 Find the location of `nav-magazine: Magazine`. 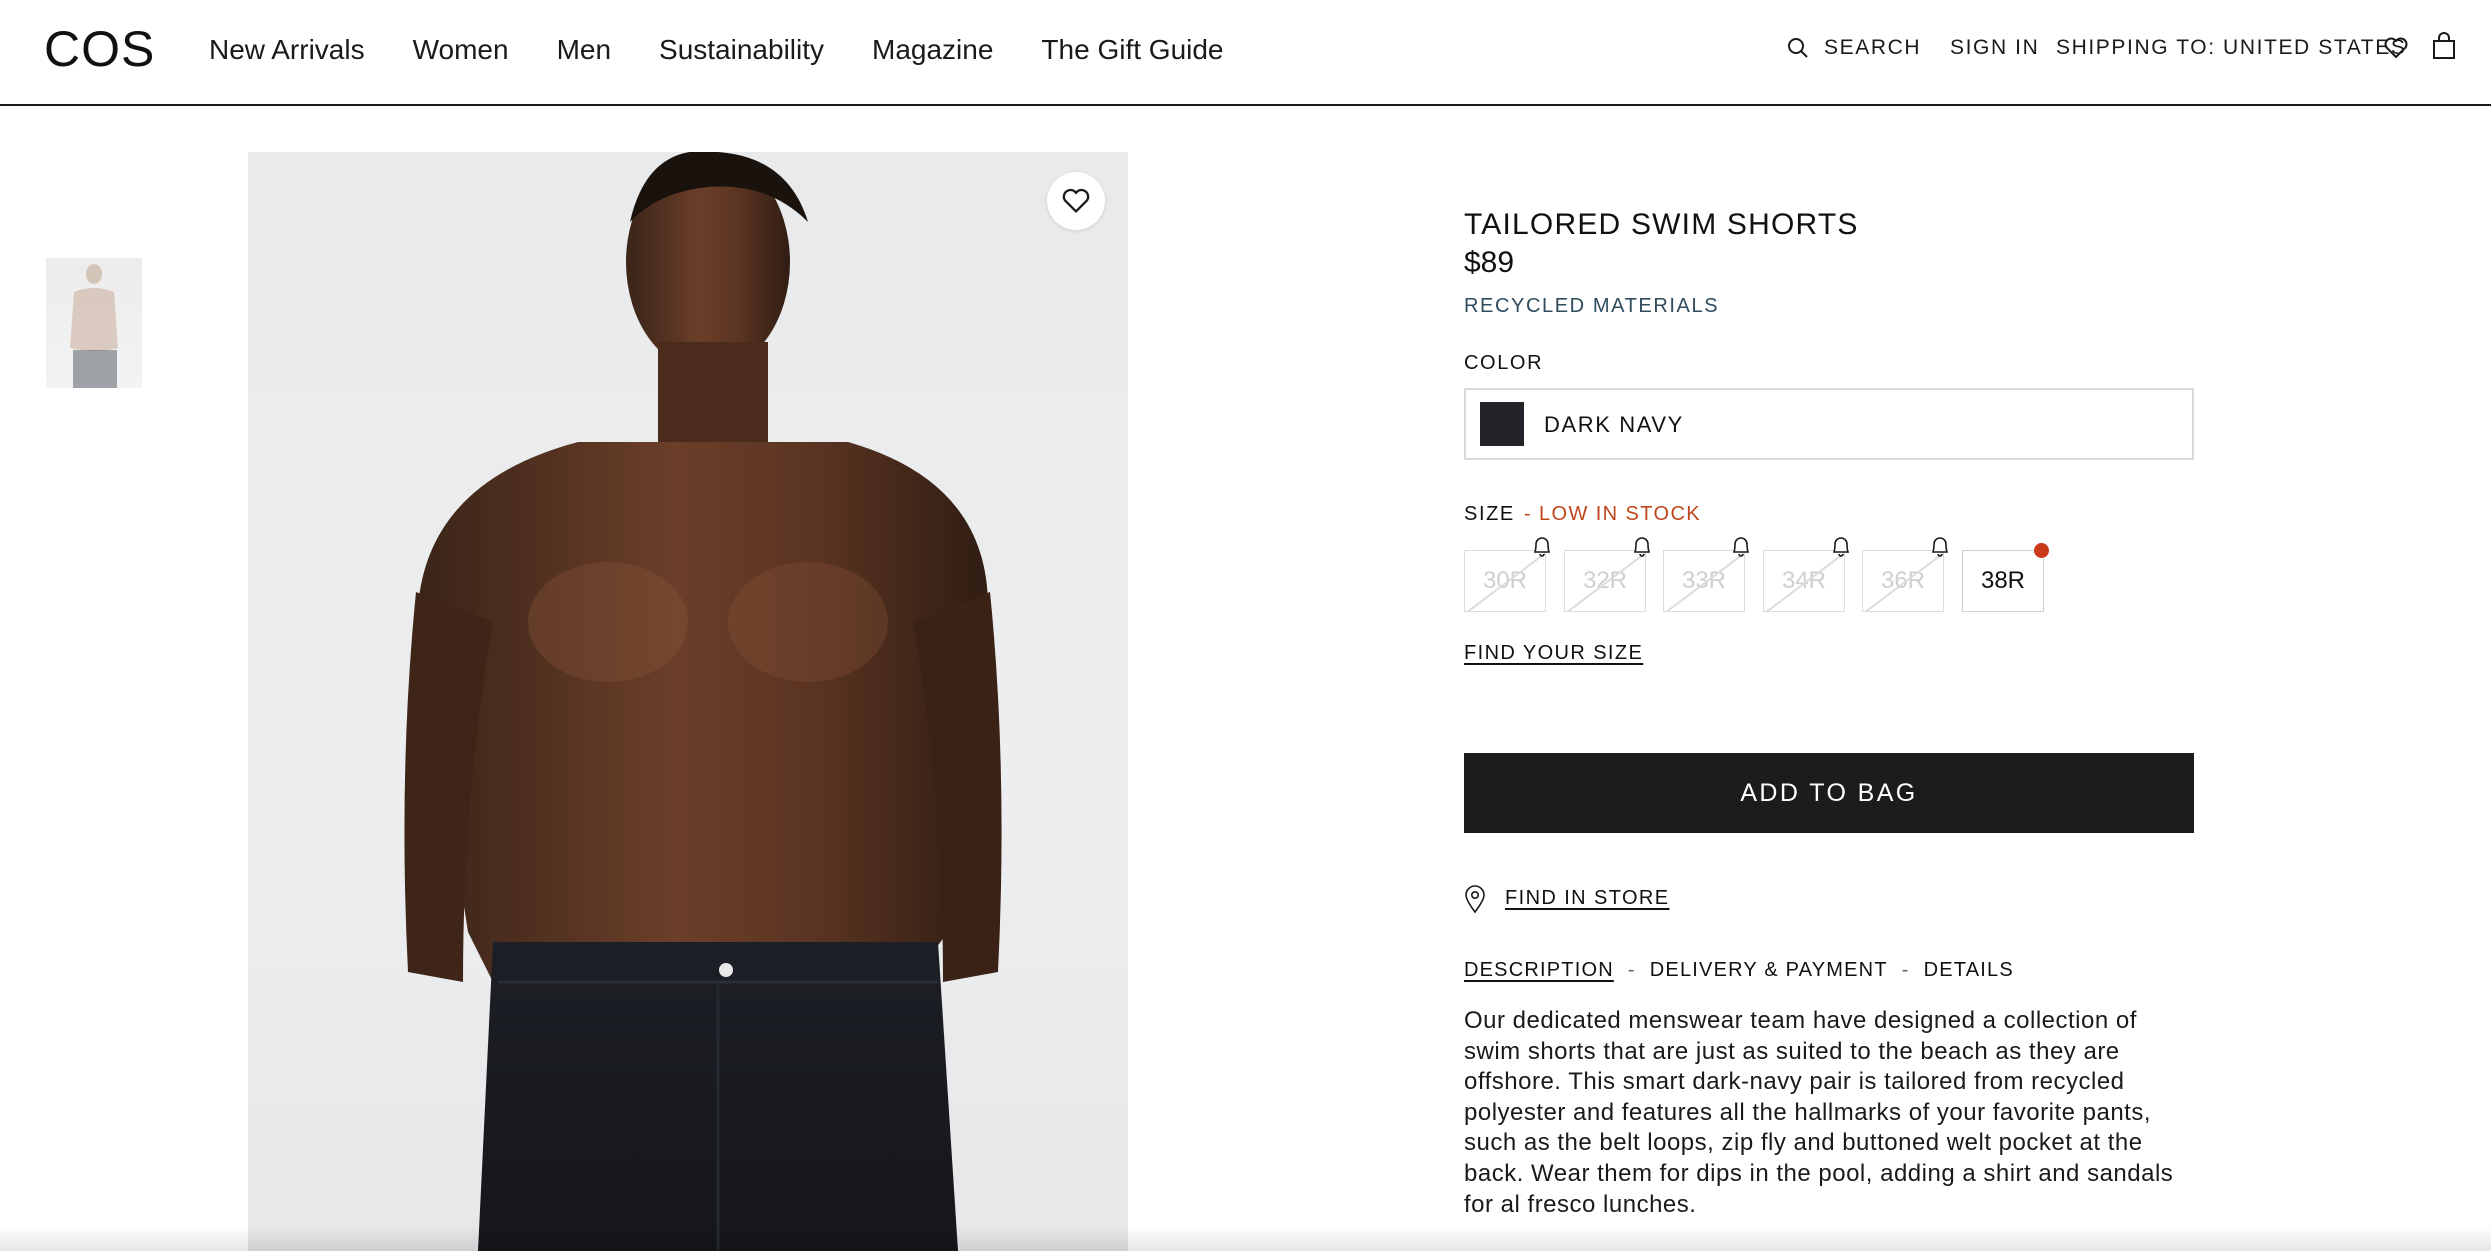

nav-magazine: Magazine is located at coordinates (932, 50).